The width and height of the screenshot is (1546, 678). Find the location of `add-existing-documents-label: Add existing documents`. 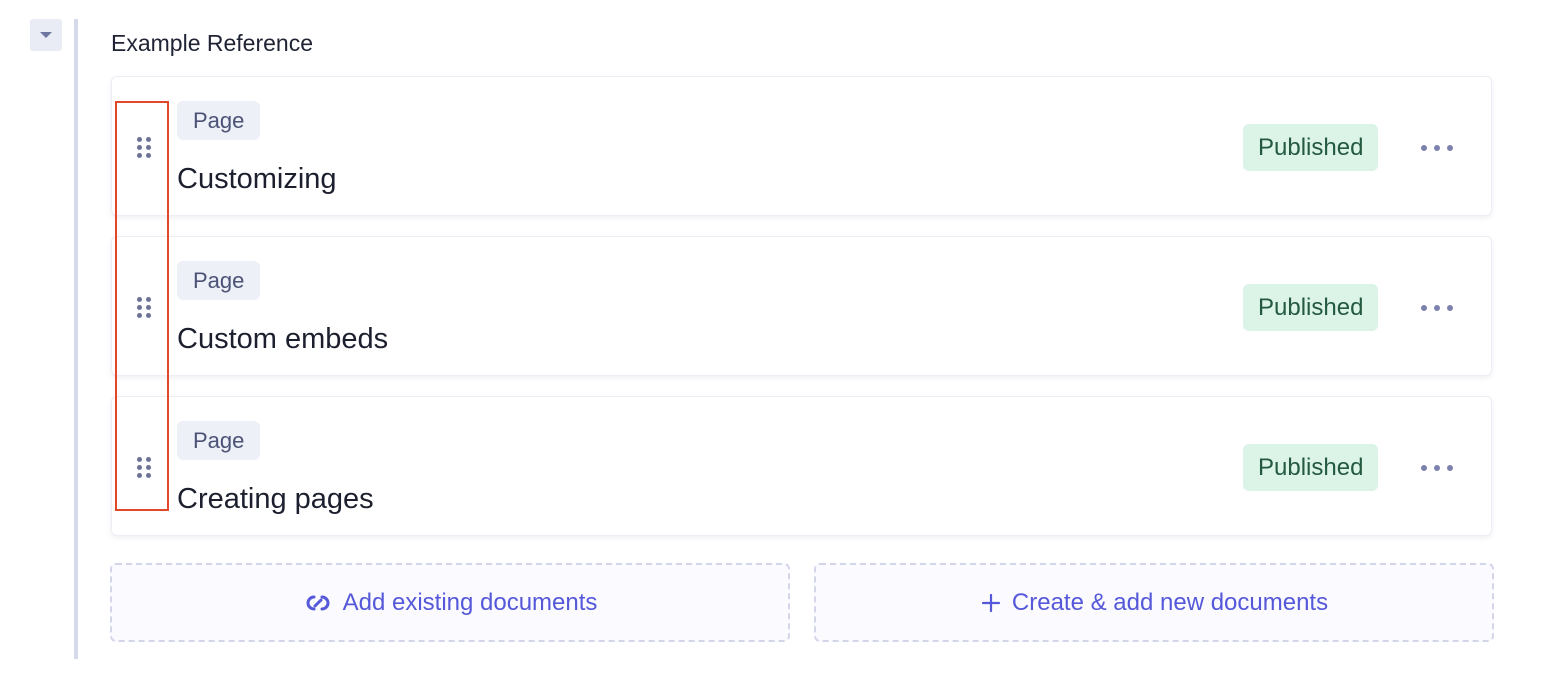

add-existing-documents-label: Add existing documents is located at coordinates (470, 602).